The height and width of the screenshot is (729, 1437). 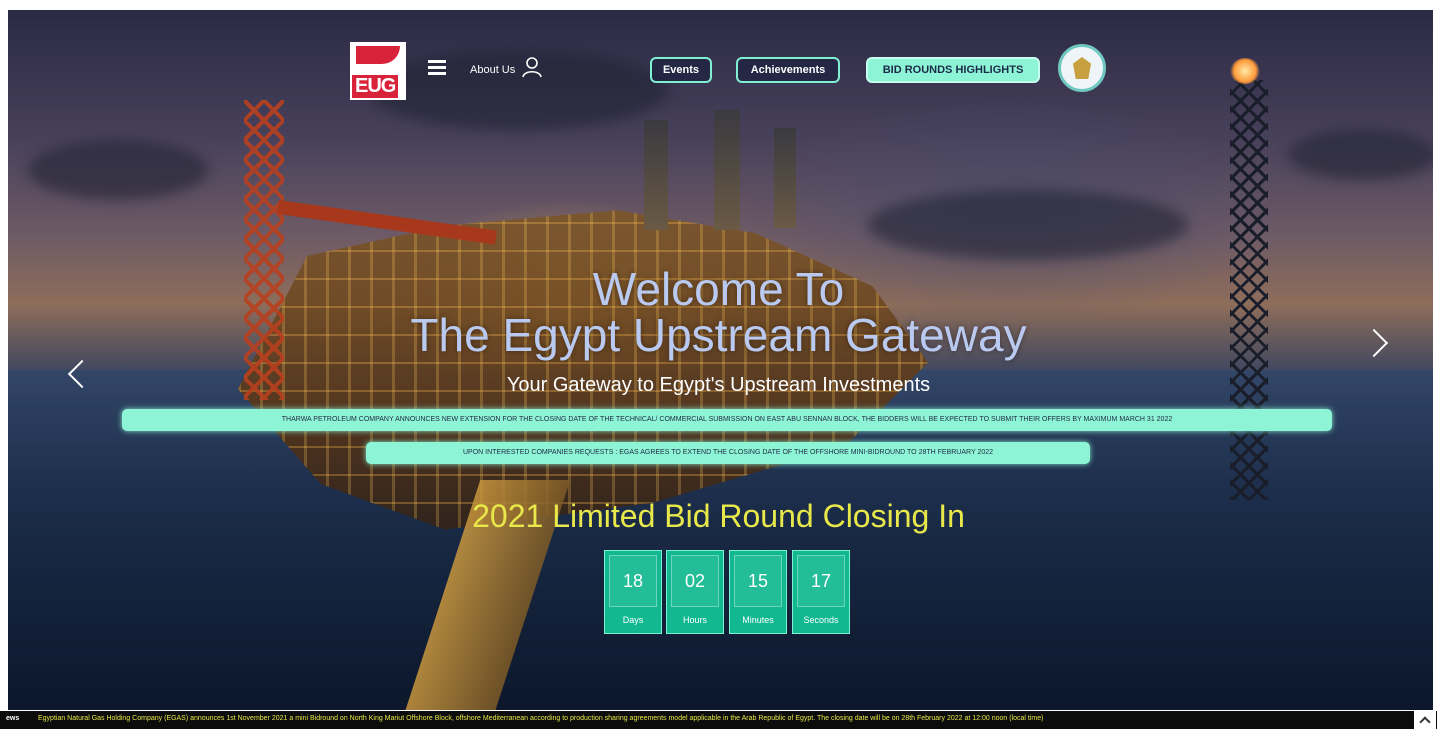 What do you see at coordinates (375, 86) in the screenshot?
I see `logo-text: EUG` at bounding box center [375, 86].